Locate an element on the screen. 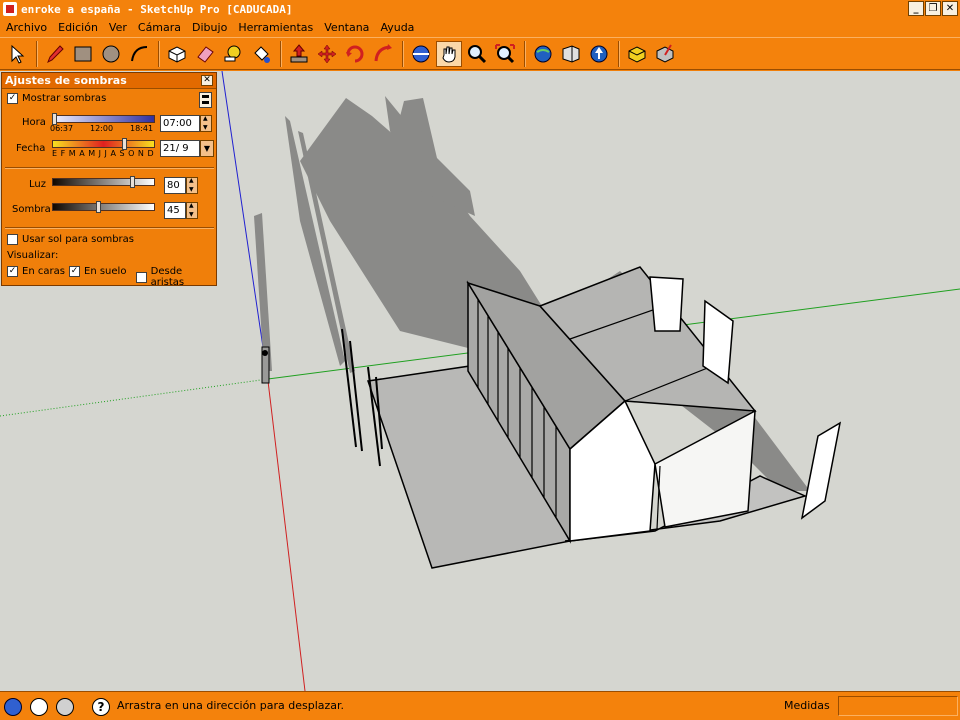  hora-spinner is located at coordinates (206, 123).